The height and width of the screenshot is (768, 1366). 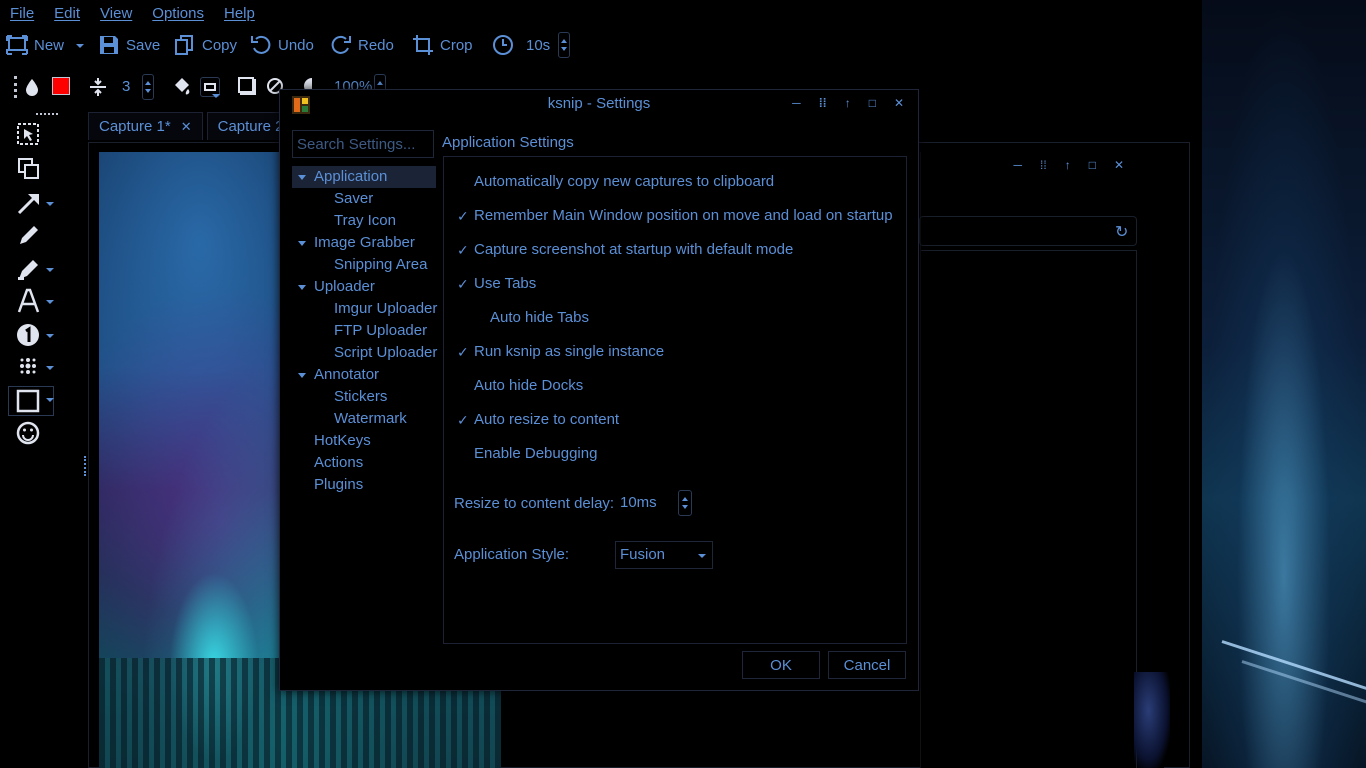 I want to click on blur-tool-dropdown, so click(x=50, y=368).